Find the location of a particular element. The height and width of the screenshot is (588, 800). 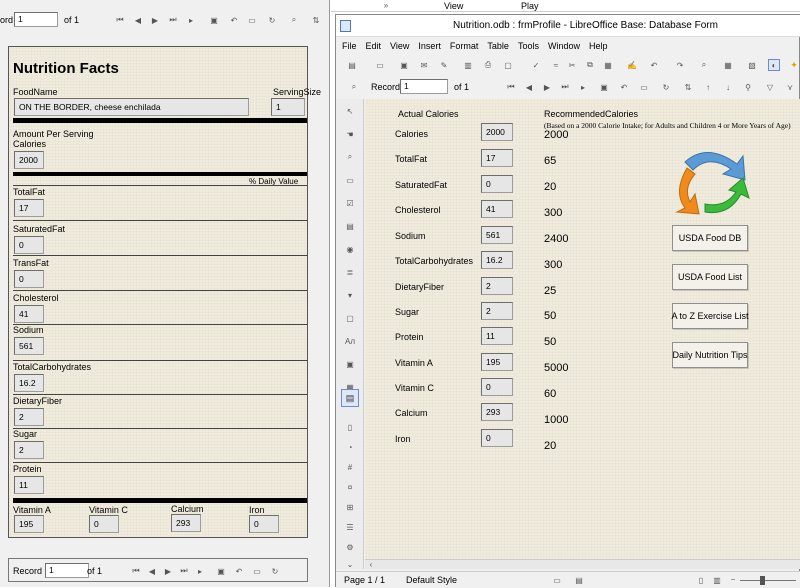

control-wizard-icon: ✦ is located at coordinates (794, 65).